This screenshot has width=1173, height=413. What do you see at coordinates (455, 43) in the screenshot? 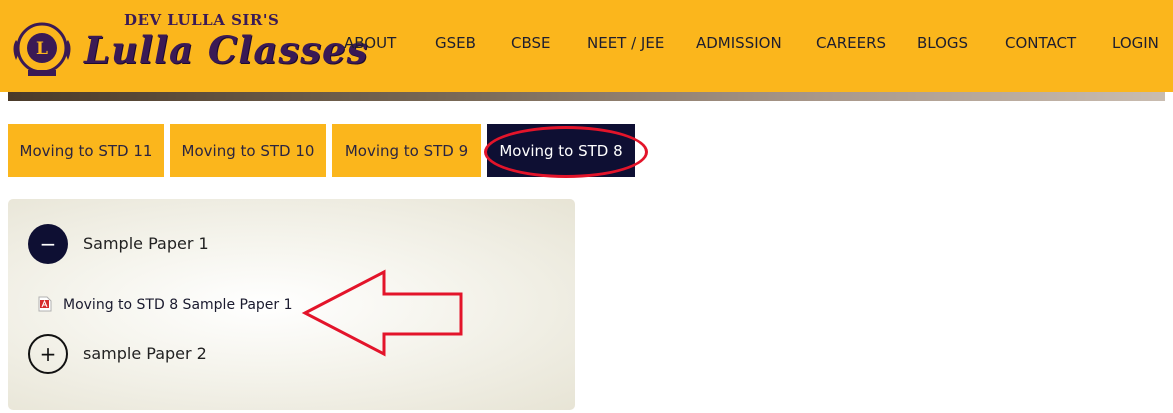
I see `nav-gseb: GSEB` at bounding box center [455, 43].